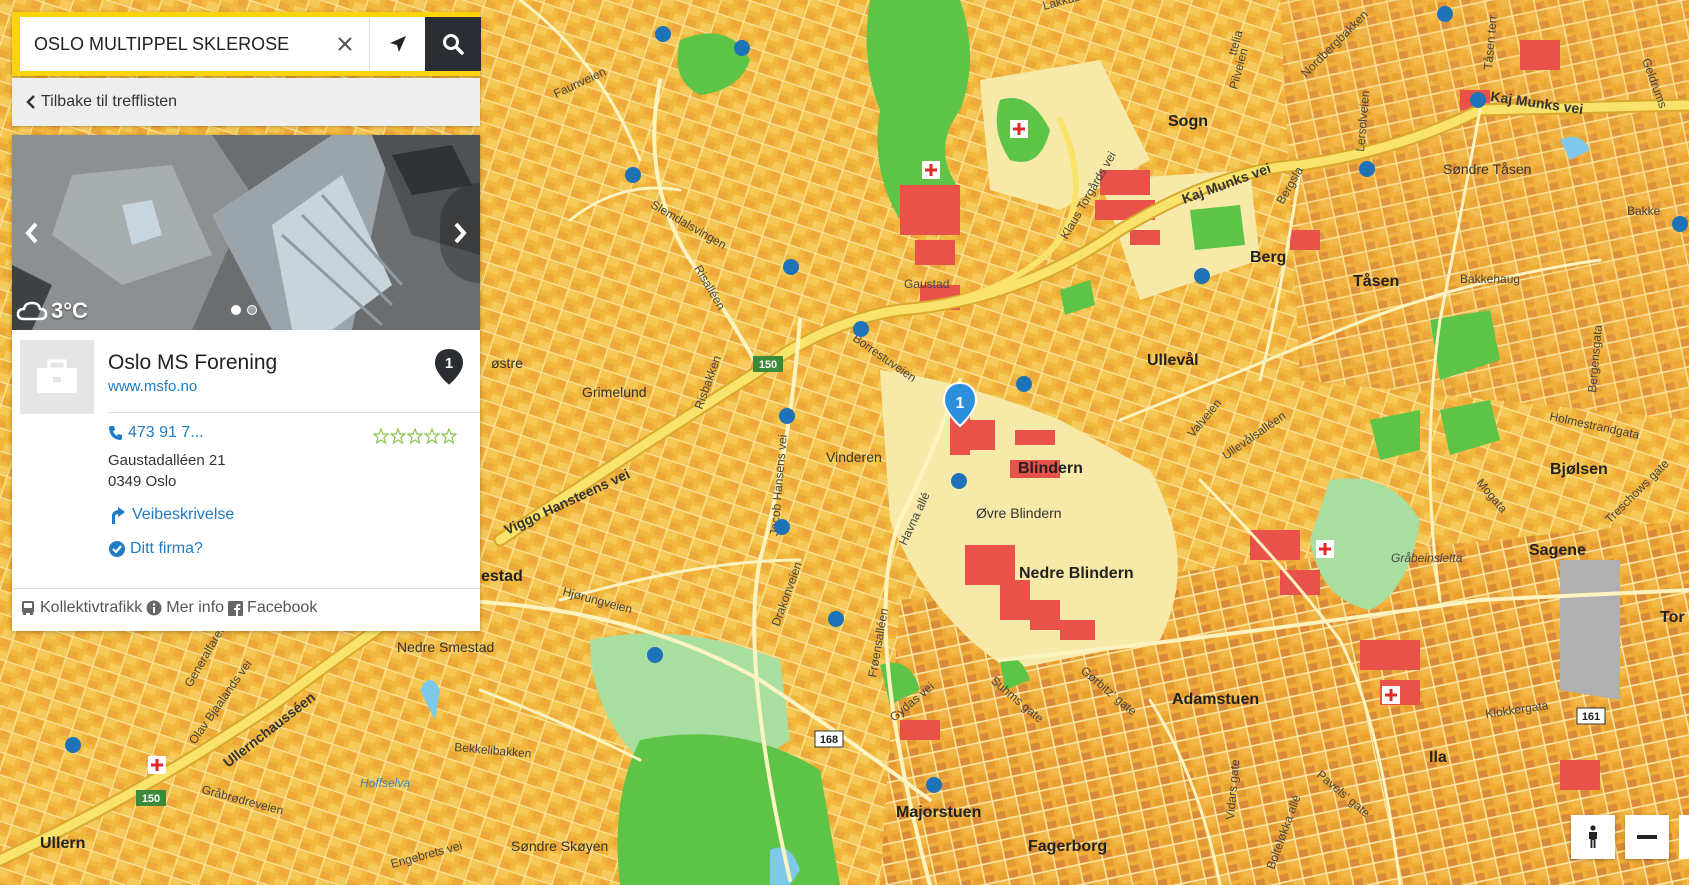 This screenshot has width=1689, height=885. I want to click on chevron-right-icon, so click(460, 233).